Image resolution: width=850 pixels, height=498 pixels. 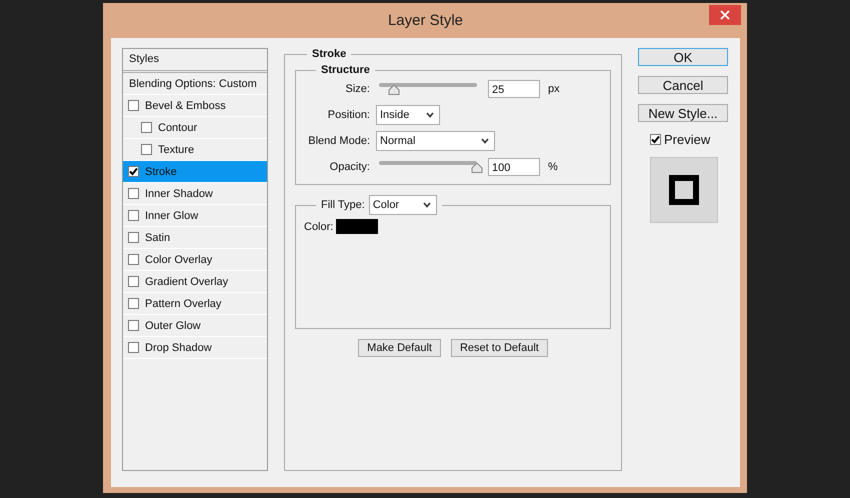 What do you see at coordinates (195, 61) in the screenshot?
I see `styles-header: Styles` at bounding box center [195, 61].